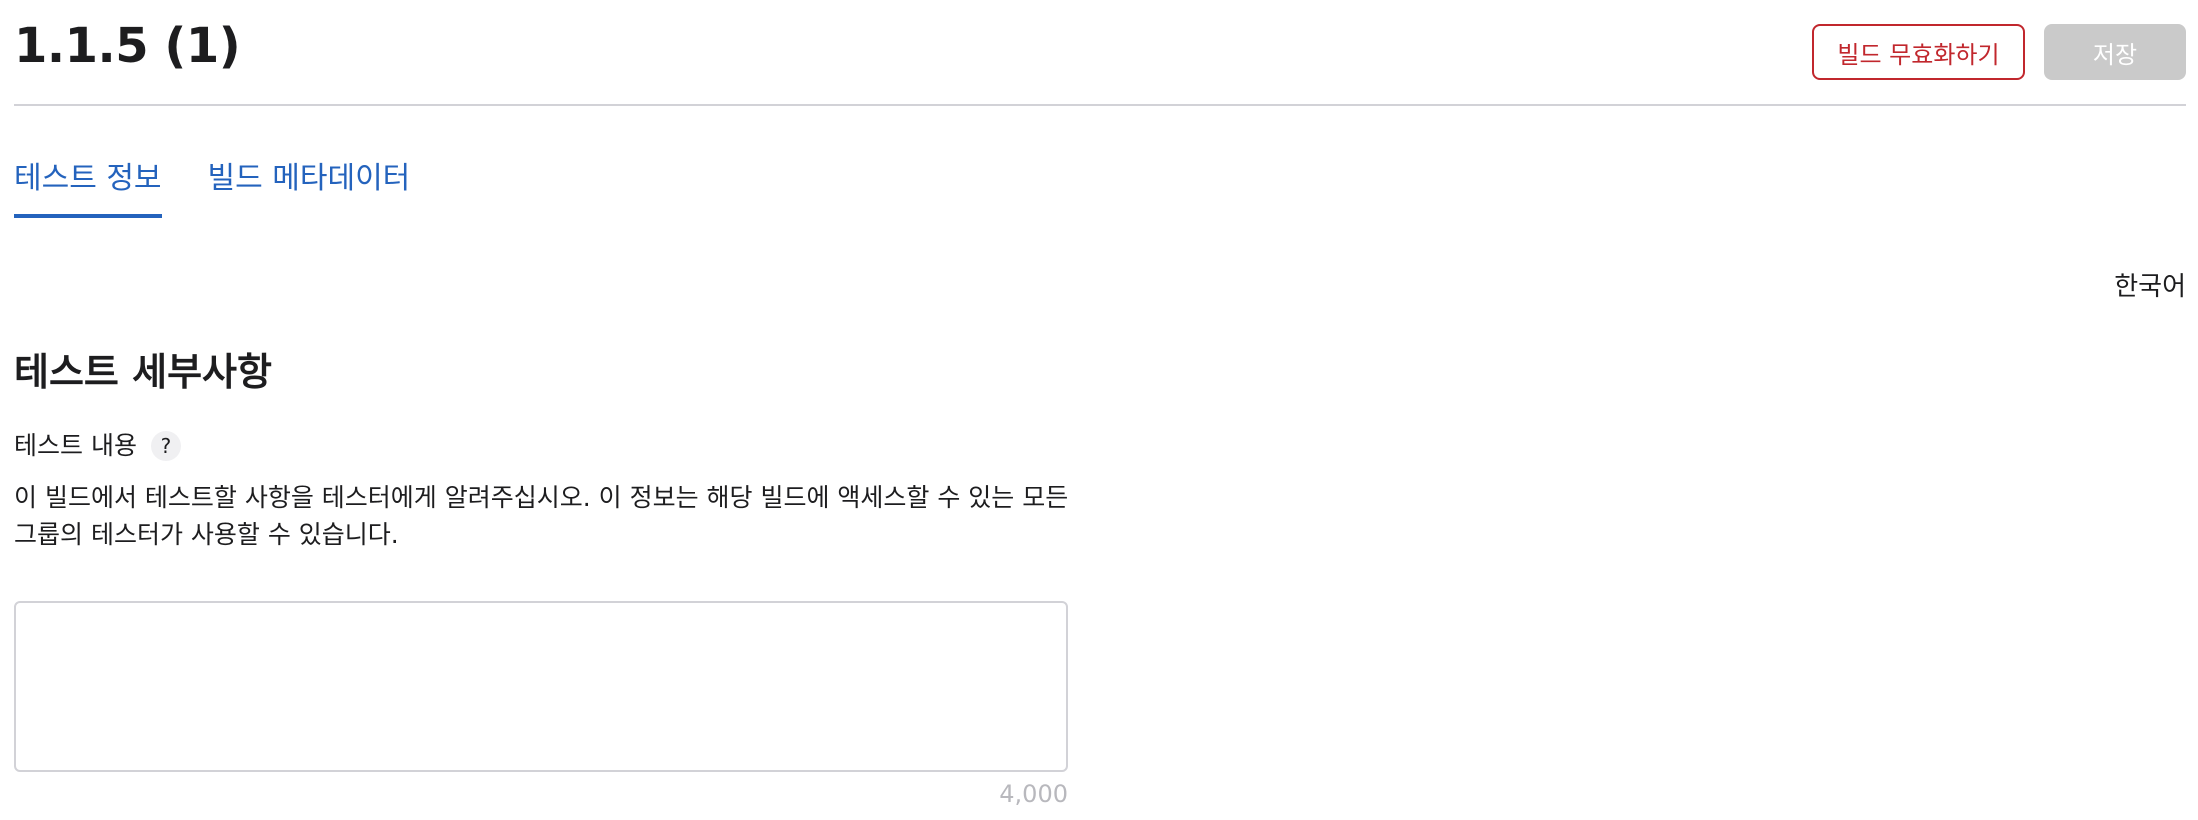 The image size is (2198, 820). I want to click on character-counter: 4,000, so click(1033, 794).